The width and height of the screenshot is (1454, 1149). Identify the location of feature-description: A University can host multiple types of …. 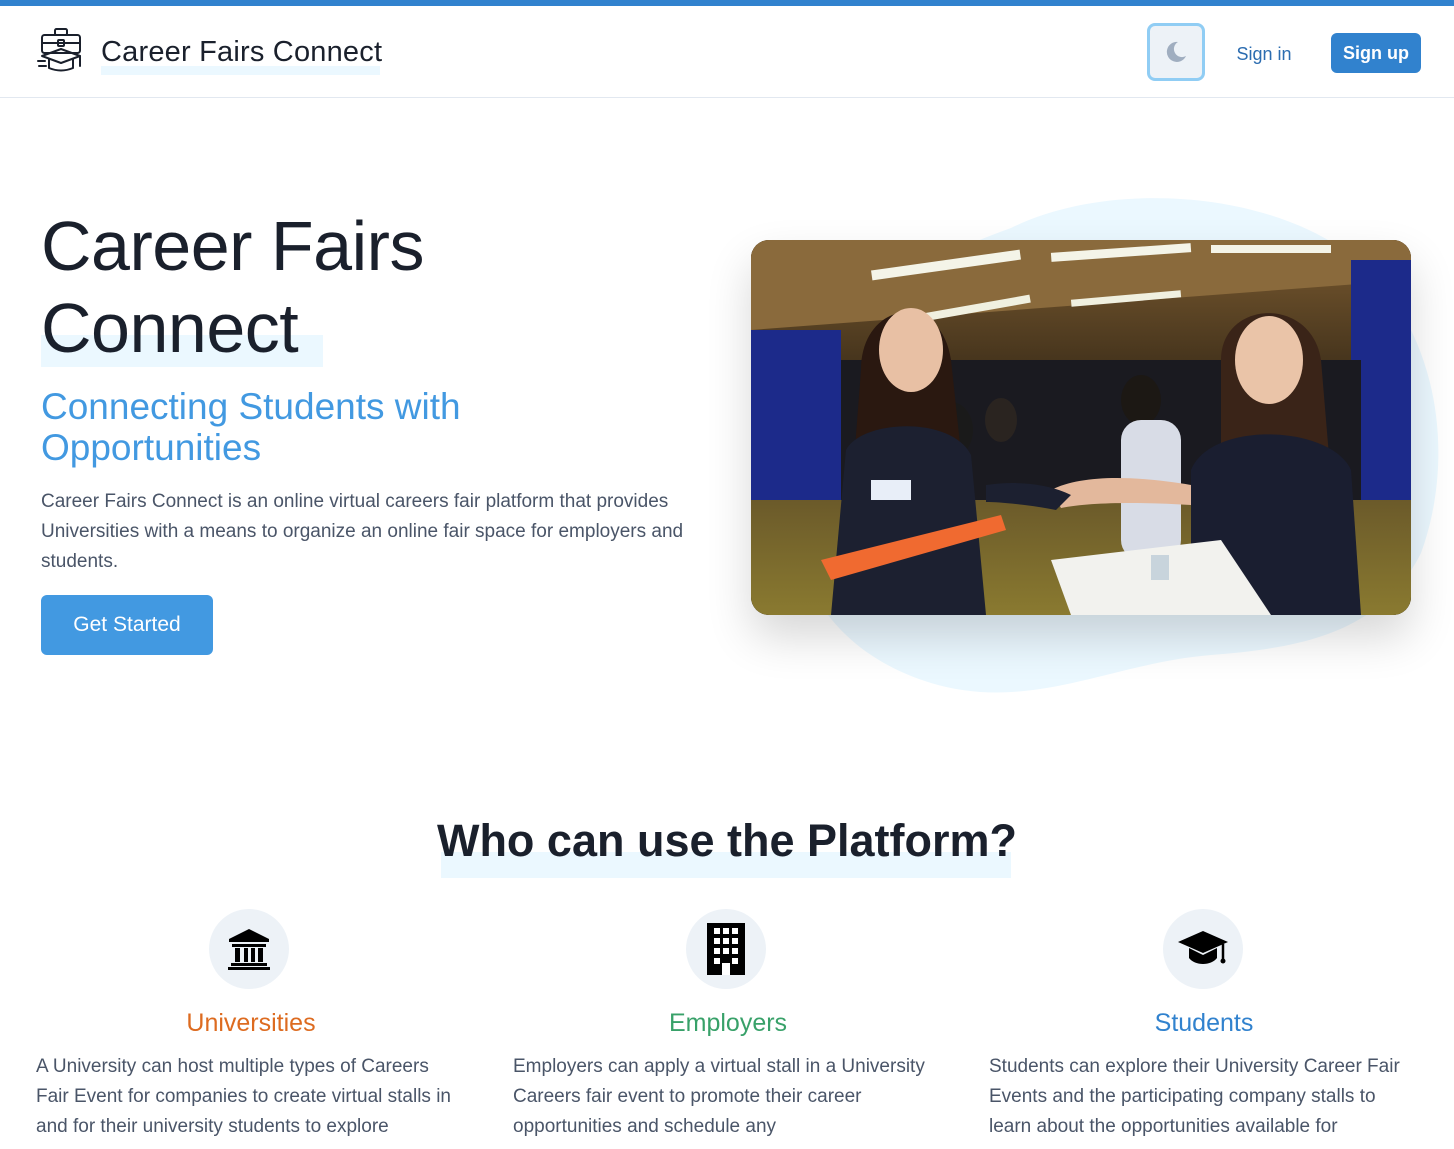
(244, 1096).